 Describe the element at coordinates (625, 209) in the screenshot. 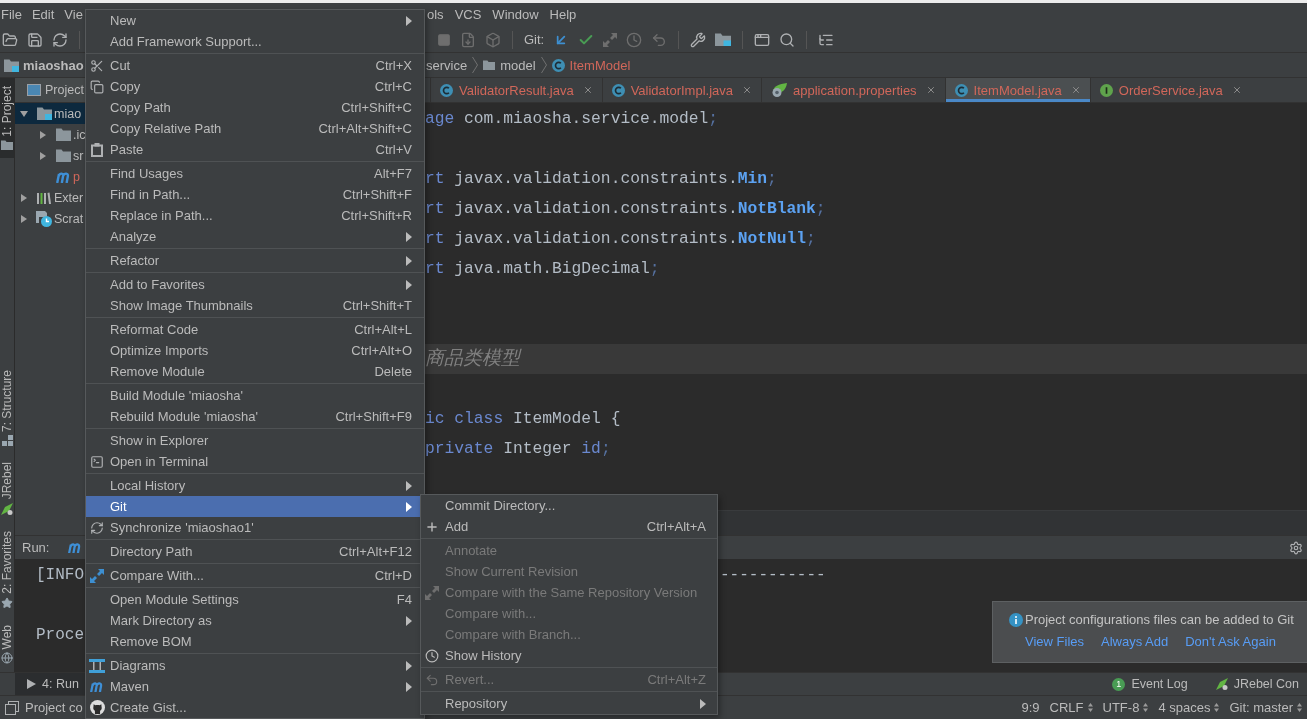

I see `code-line: rt javax.validation.constraints.NotBlank;` at that location.